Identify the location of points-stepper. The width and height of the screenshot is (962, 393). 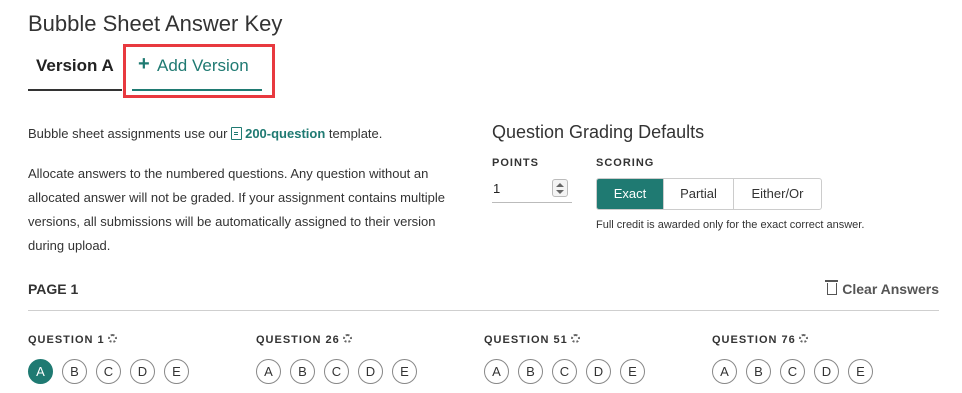
(560, 188).